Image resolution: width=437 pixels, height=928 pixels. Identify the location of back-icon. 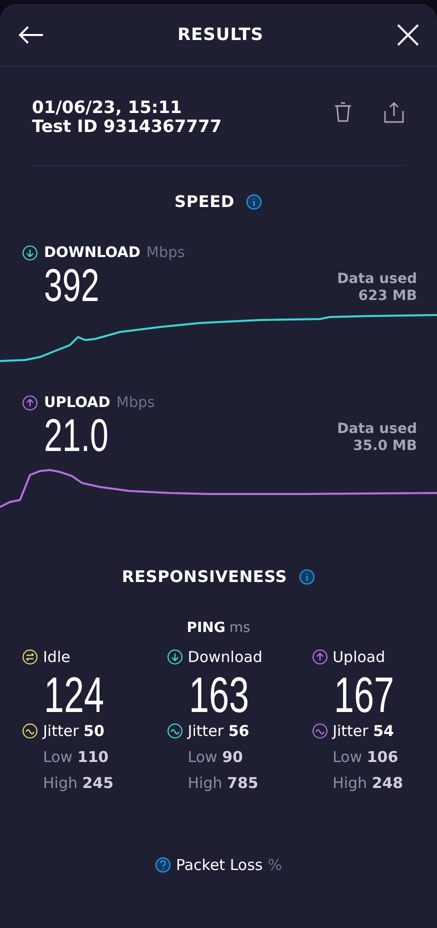
(31, 35).